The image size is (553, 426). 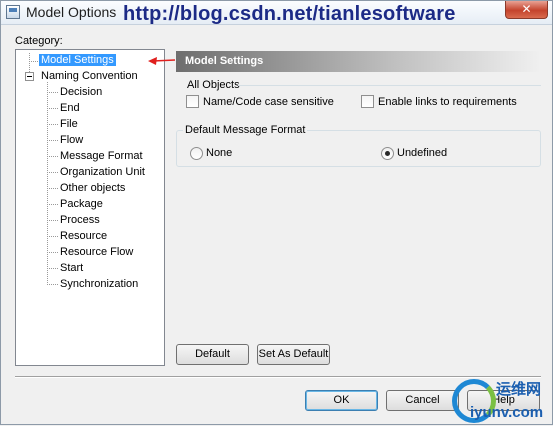 What do you see at coordinates (162, 61) in the screenshot?
I see `red-arrow-icon` at bounding box center [162, 61].